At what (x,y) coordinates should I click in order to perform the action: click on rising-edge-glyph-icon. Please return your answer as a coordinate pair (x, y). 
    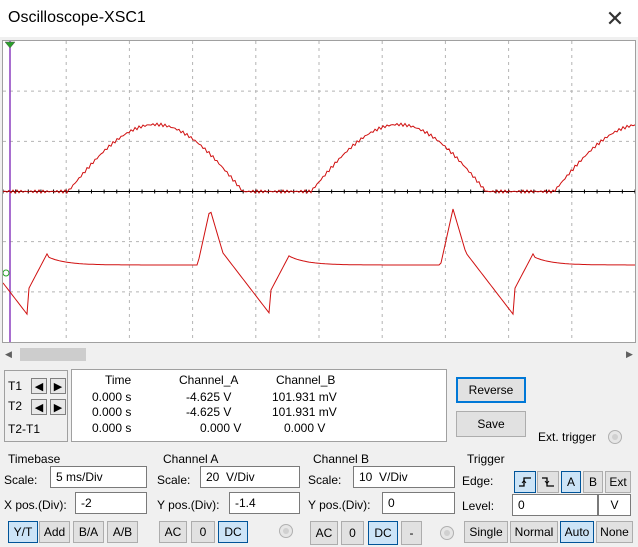
    Looking at the image, I should click on (525, 482).